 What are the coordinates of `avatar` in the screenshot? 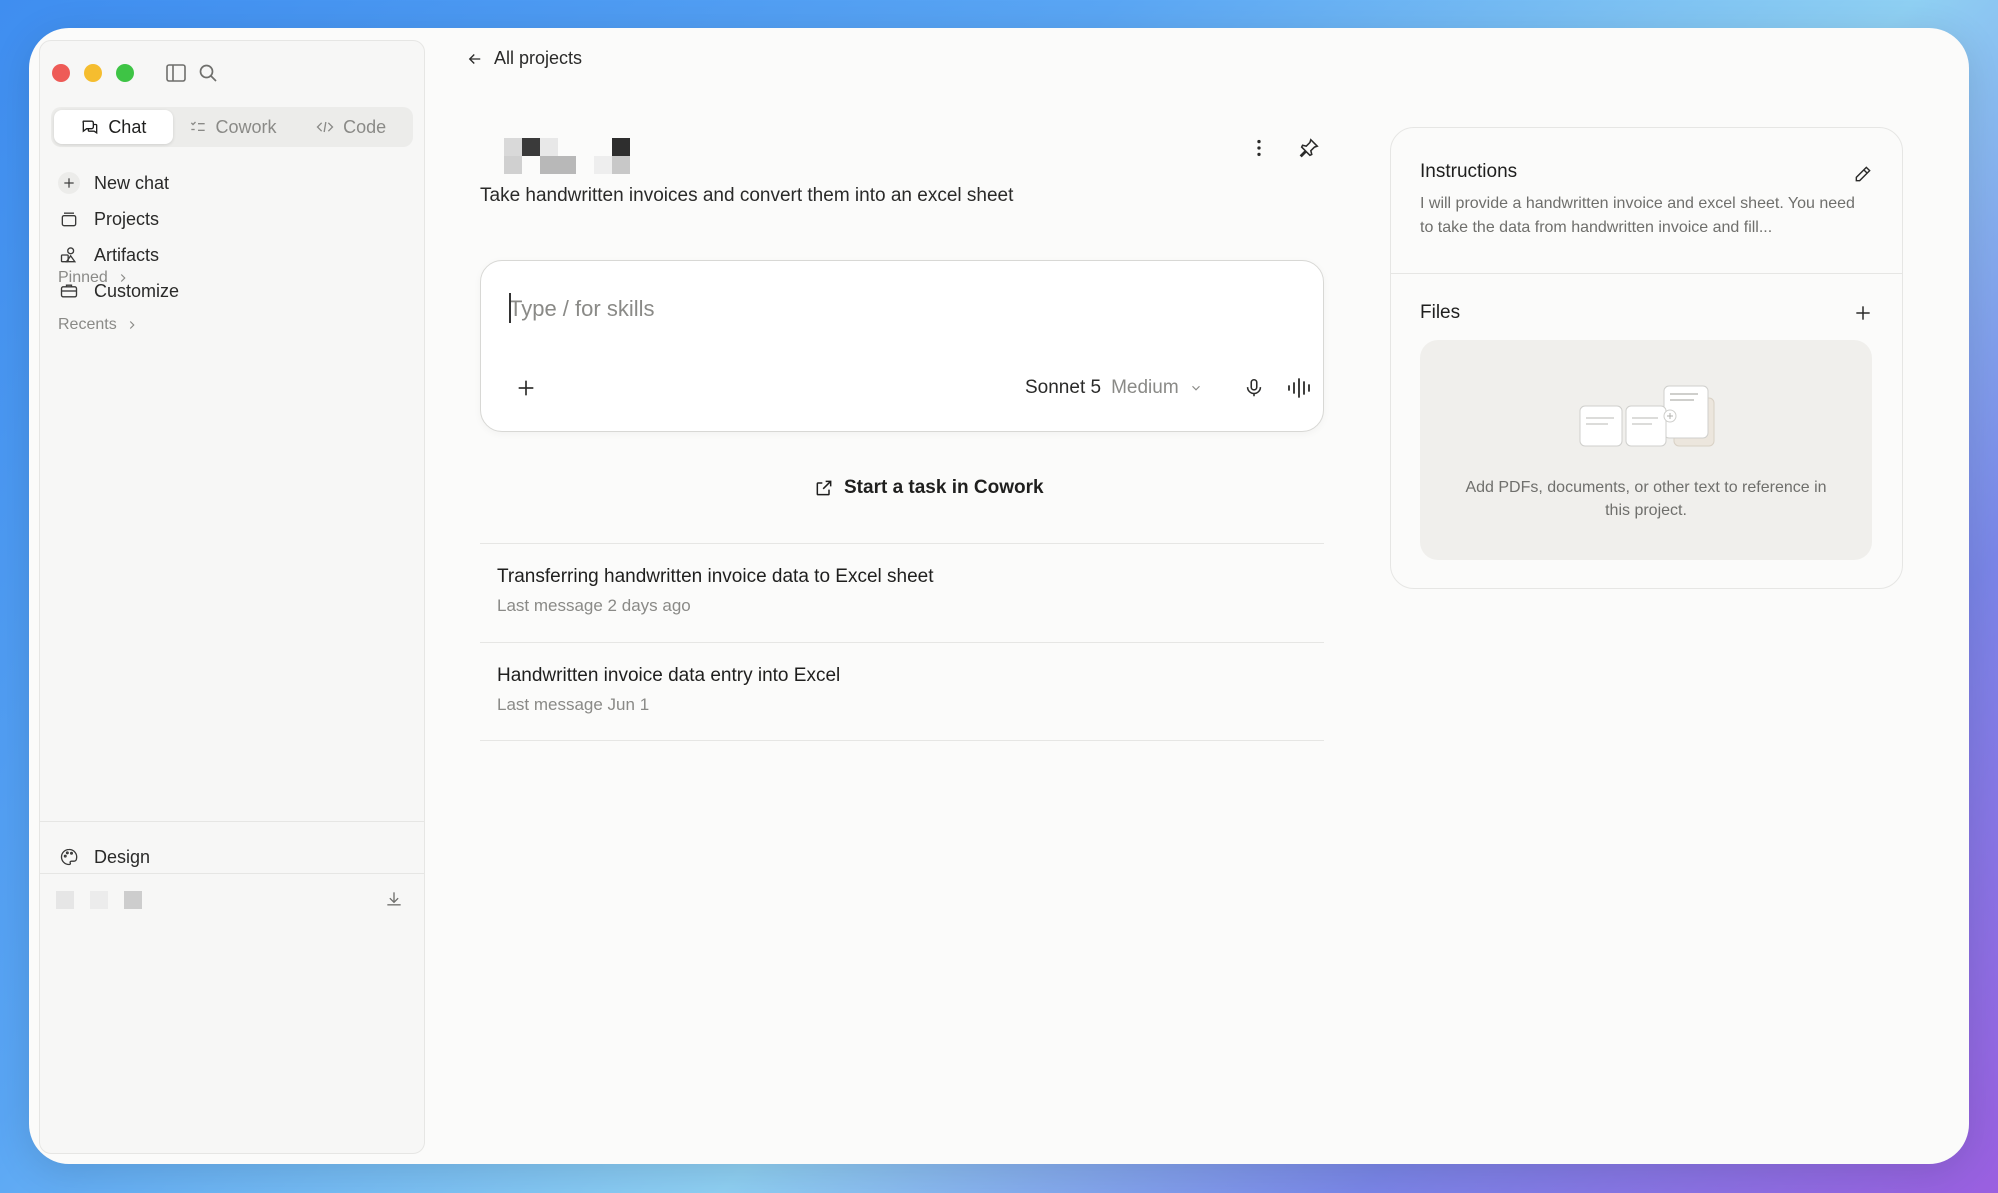 It's located at (65, 900).